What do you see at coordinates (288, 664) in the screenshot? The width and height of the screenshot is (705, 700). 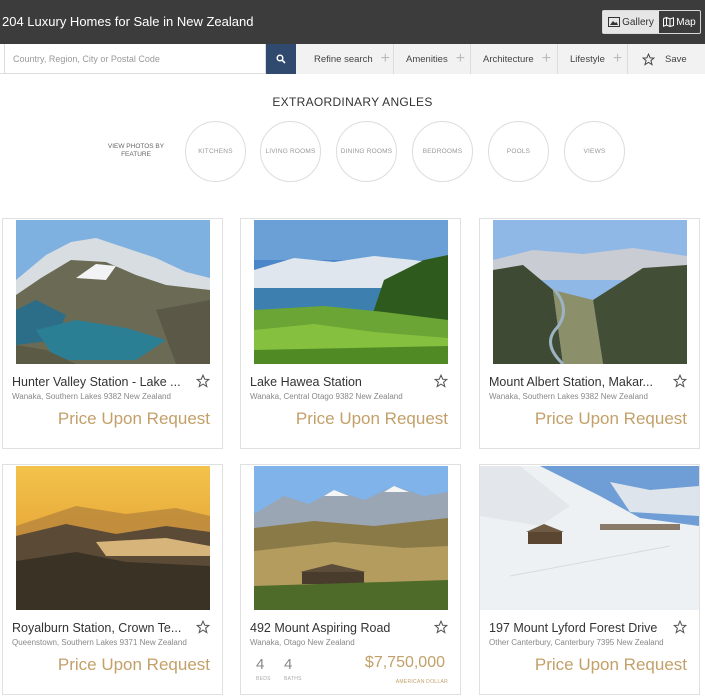 I see `baths-count: 4` at bounding box center [288, 664].